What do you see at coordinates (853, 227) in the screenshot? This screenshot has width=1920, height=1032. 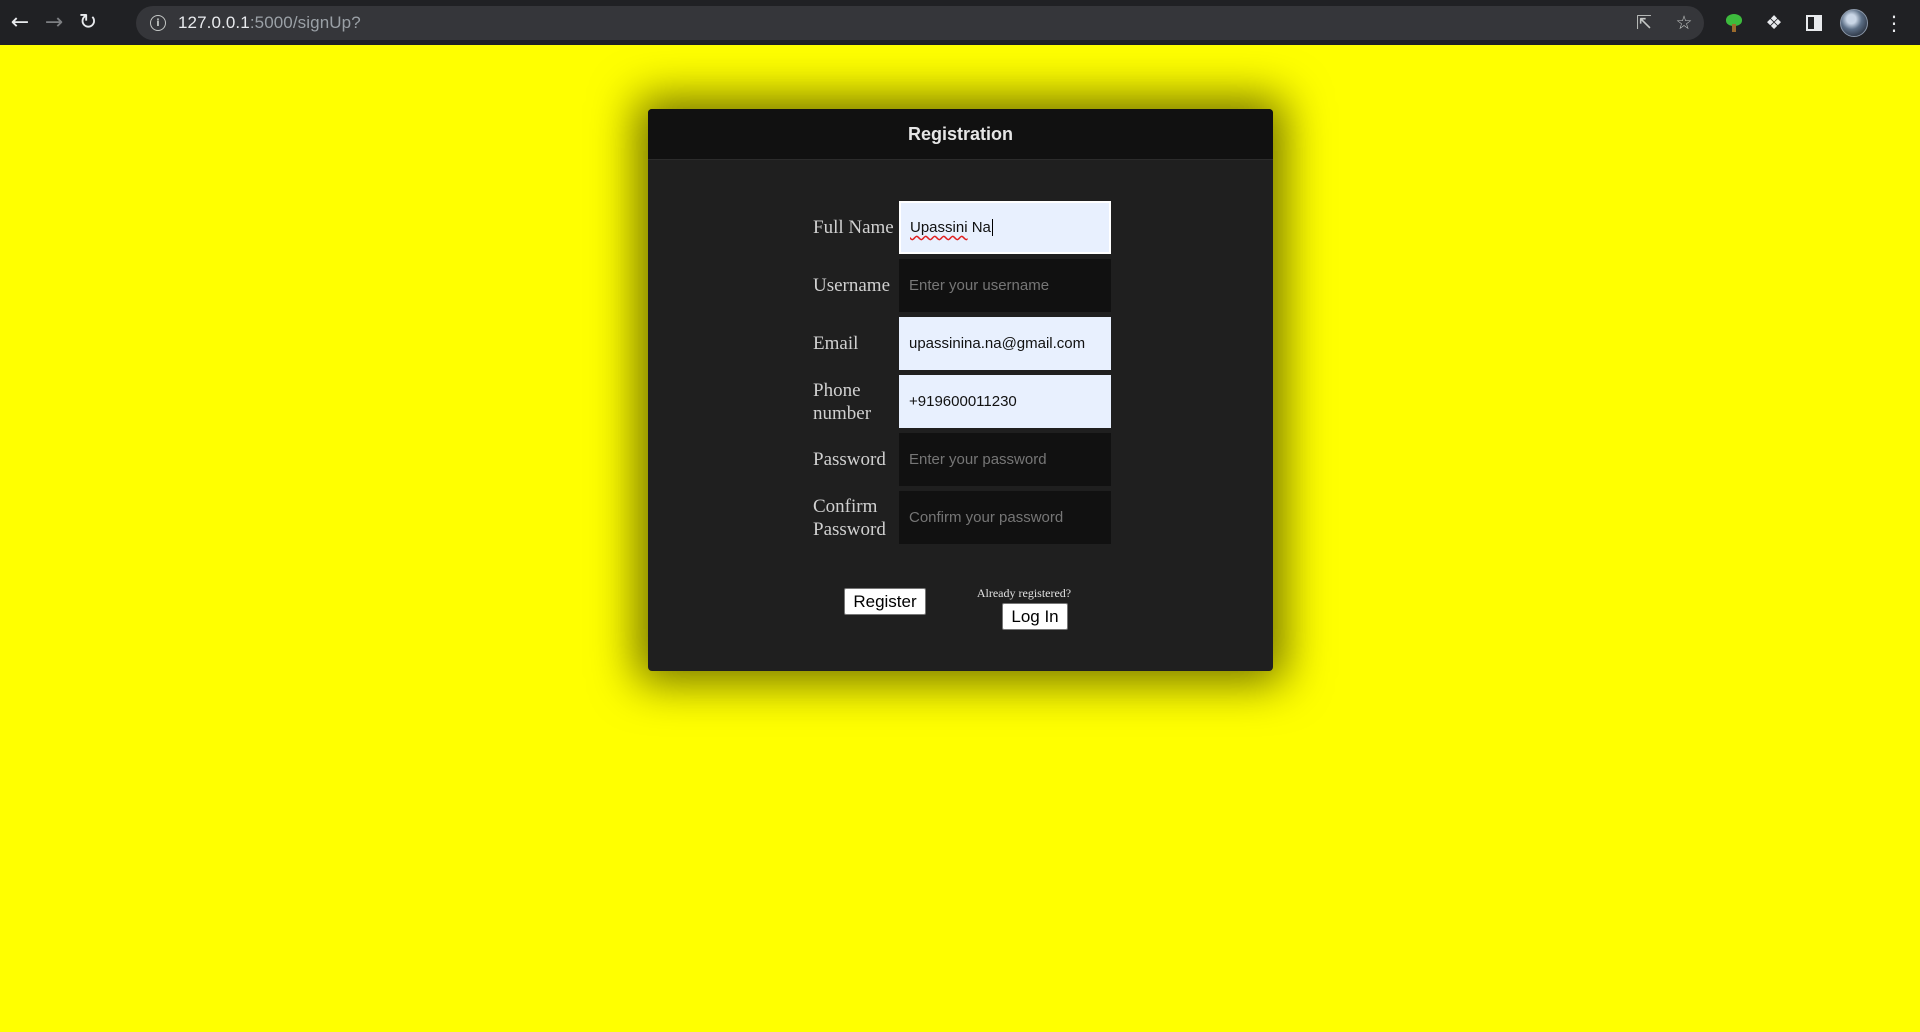 I see `full-name-label: Full Name` at bounding box center [853, 227].